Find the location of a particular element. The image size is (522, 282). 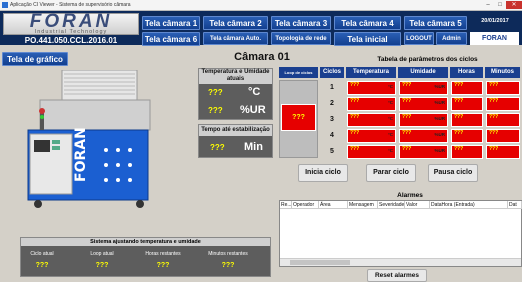

alarm-col-header: Valor is located at coordinates (417, 205).